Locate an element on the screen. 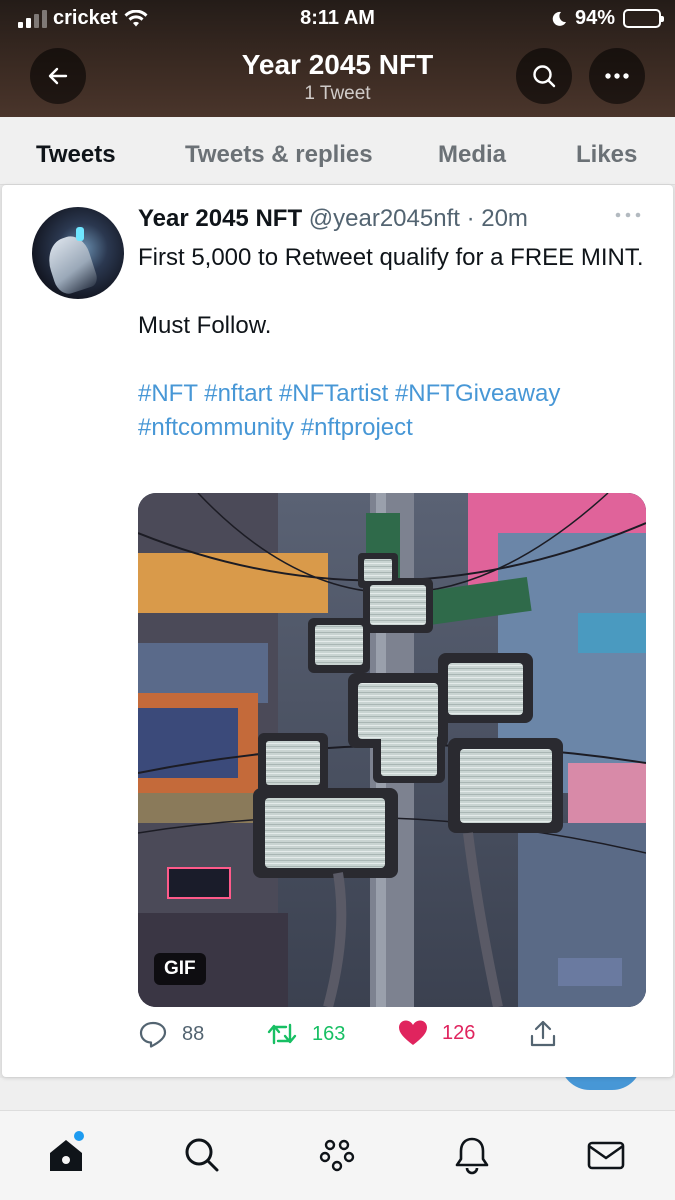  share-icon is located at coordinates (543, 1033).